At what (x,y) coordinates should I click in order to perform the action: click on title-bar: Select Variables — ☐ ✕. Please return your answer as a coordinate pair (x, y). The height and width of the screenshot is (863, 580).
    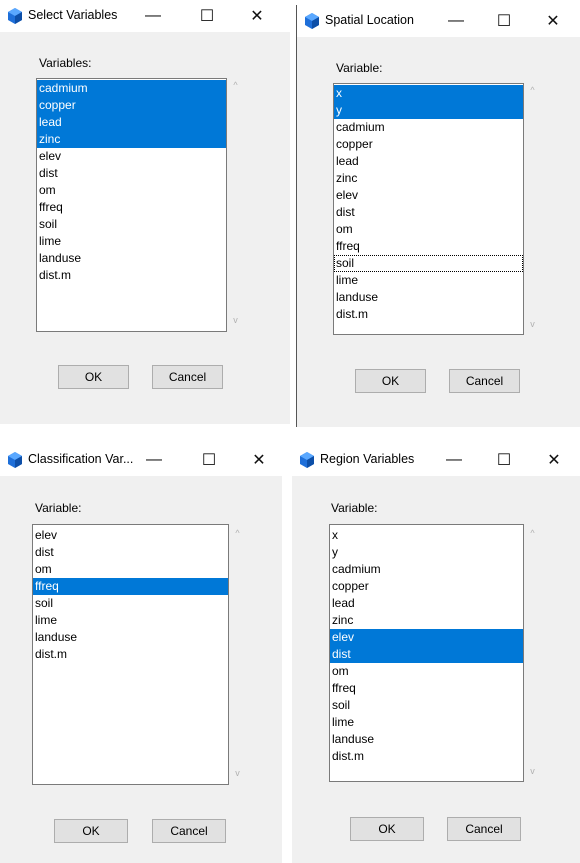
    Looking at the image, I should click on (145, 16).